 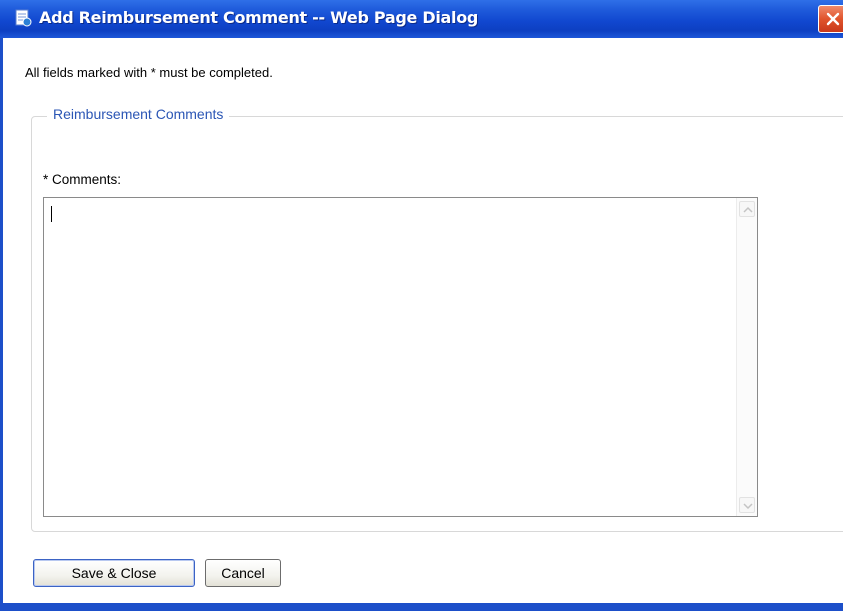 What do you see at coordinates (421, 607) in the screenshot?
I see `window-bottom-border` at bounding box center [421, 607].